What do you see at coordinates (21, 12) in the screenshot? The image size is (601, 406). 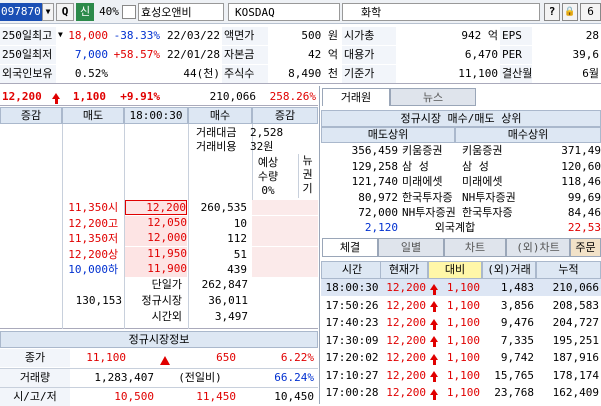 I see `stock-code-input: 097870` at bounding box center [21, 12].